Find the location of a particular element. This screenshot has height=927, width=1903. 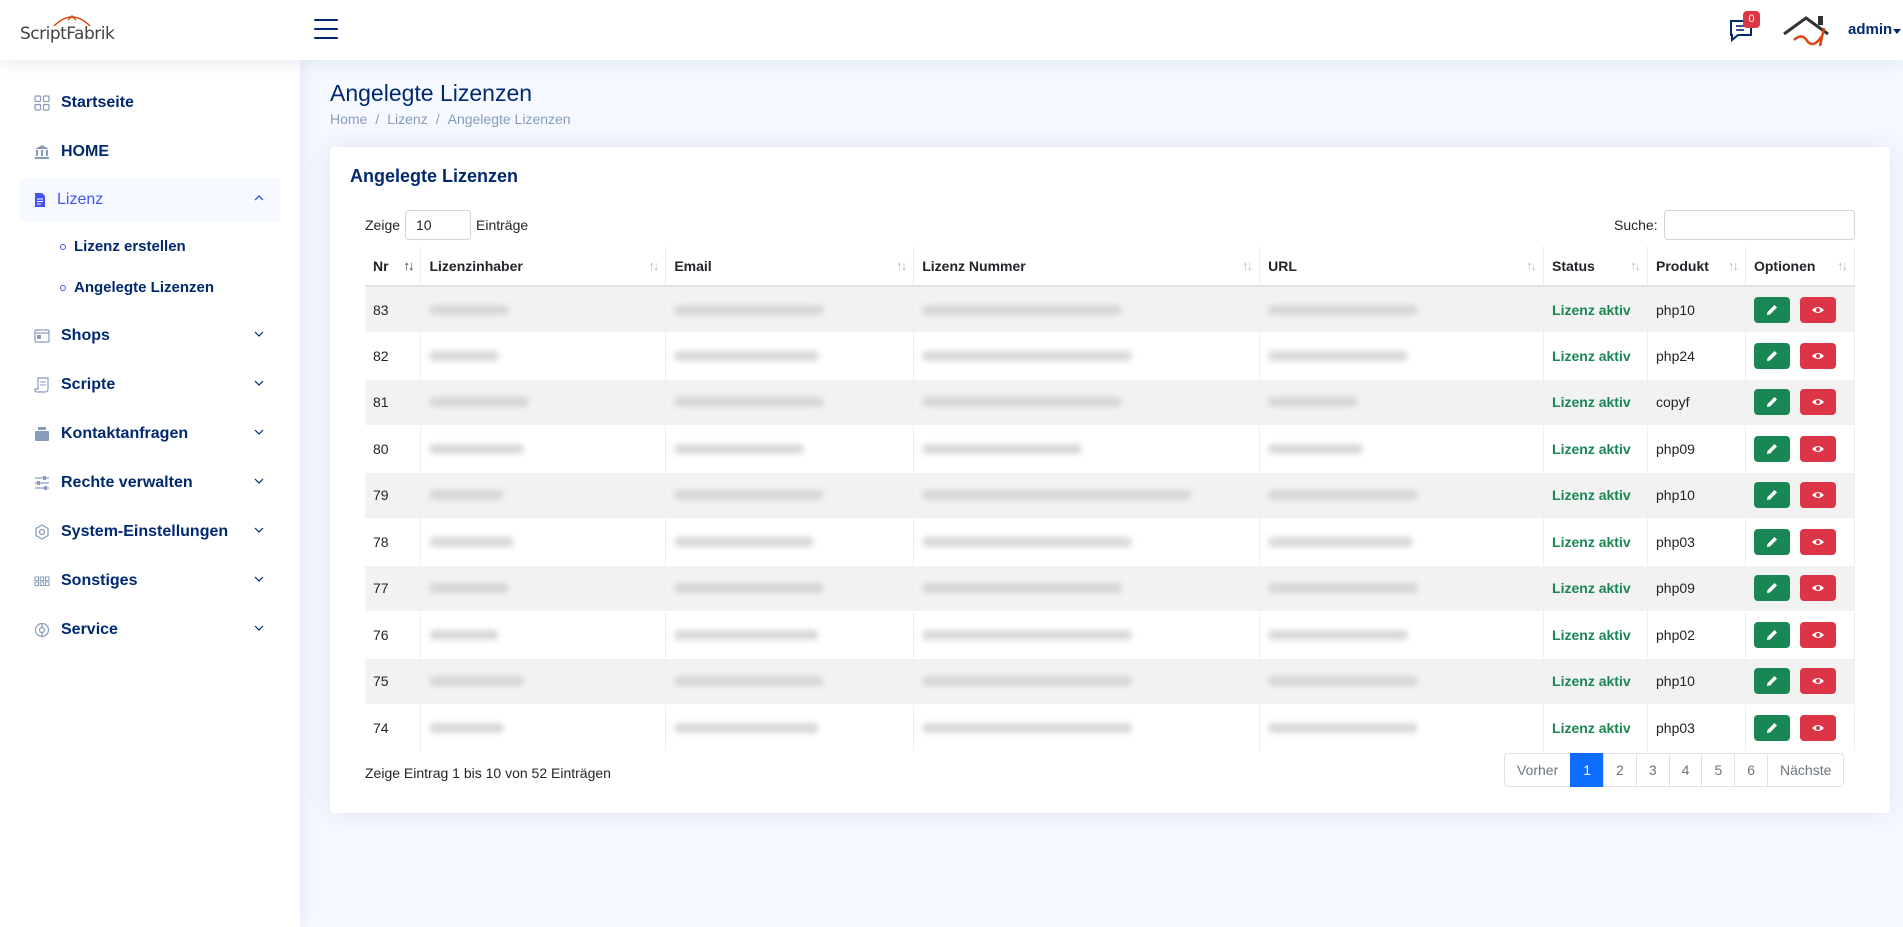

sidebar-item-kontaktanfragen: Kontaktanfragen is located at coordinates (150, 434).